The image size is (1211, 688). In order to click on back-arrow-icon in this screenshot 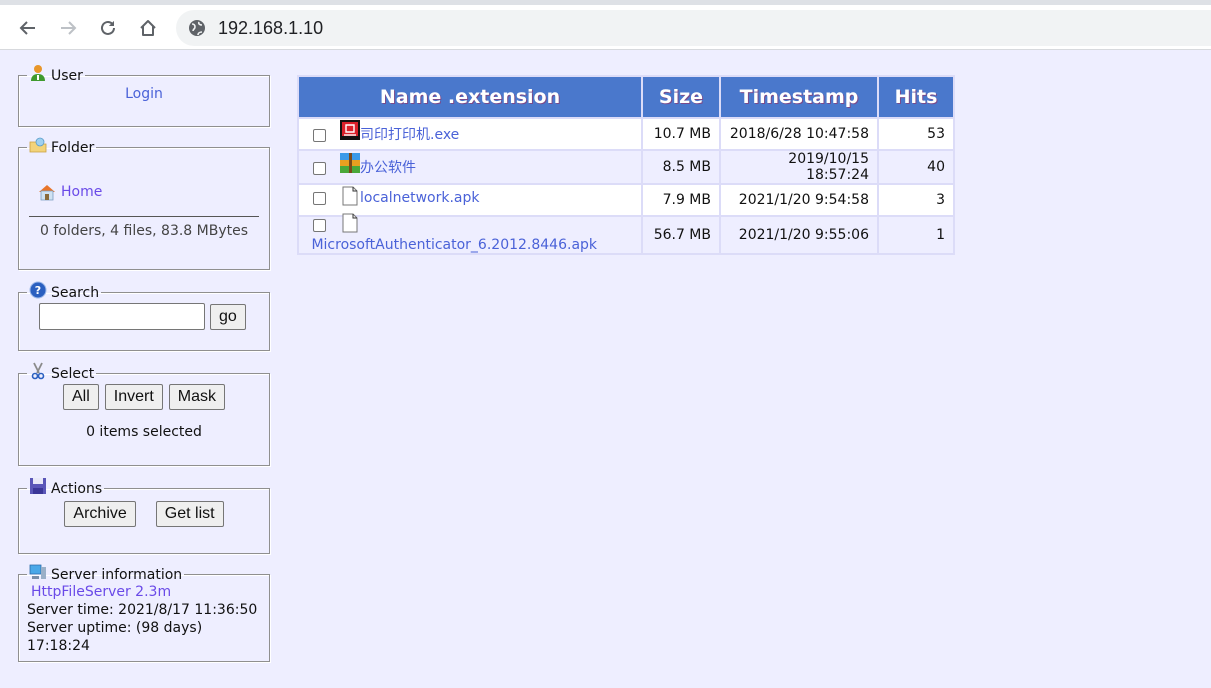, I will do `click(27, 28)`.